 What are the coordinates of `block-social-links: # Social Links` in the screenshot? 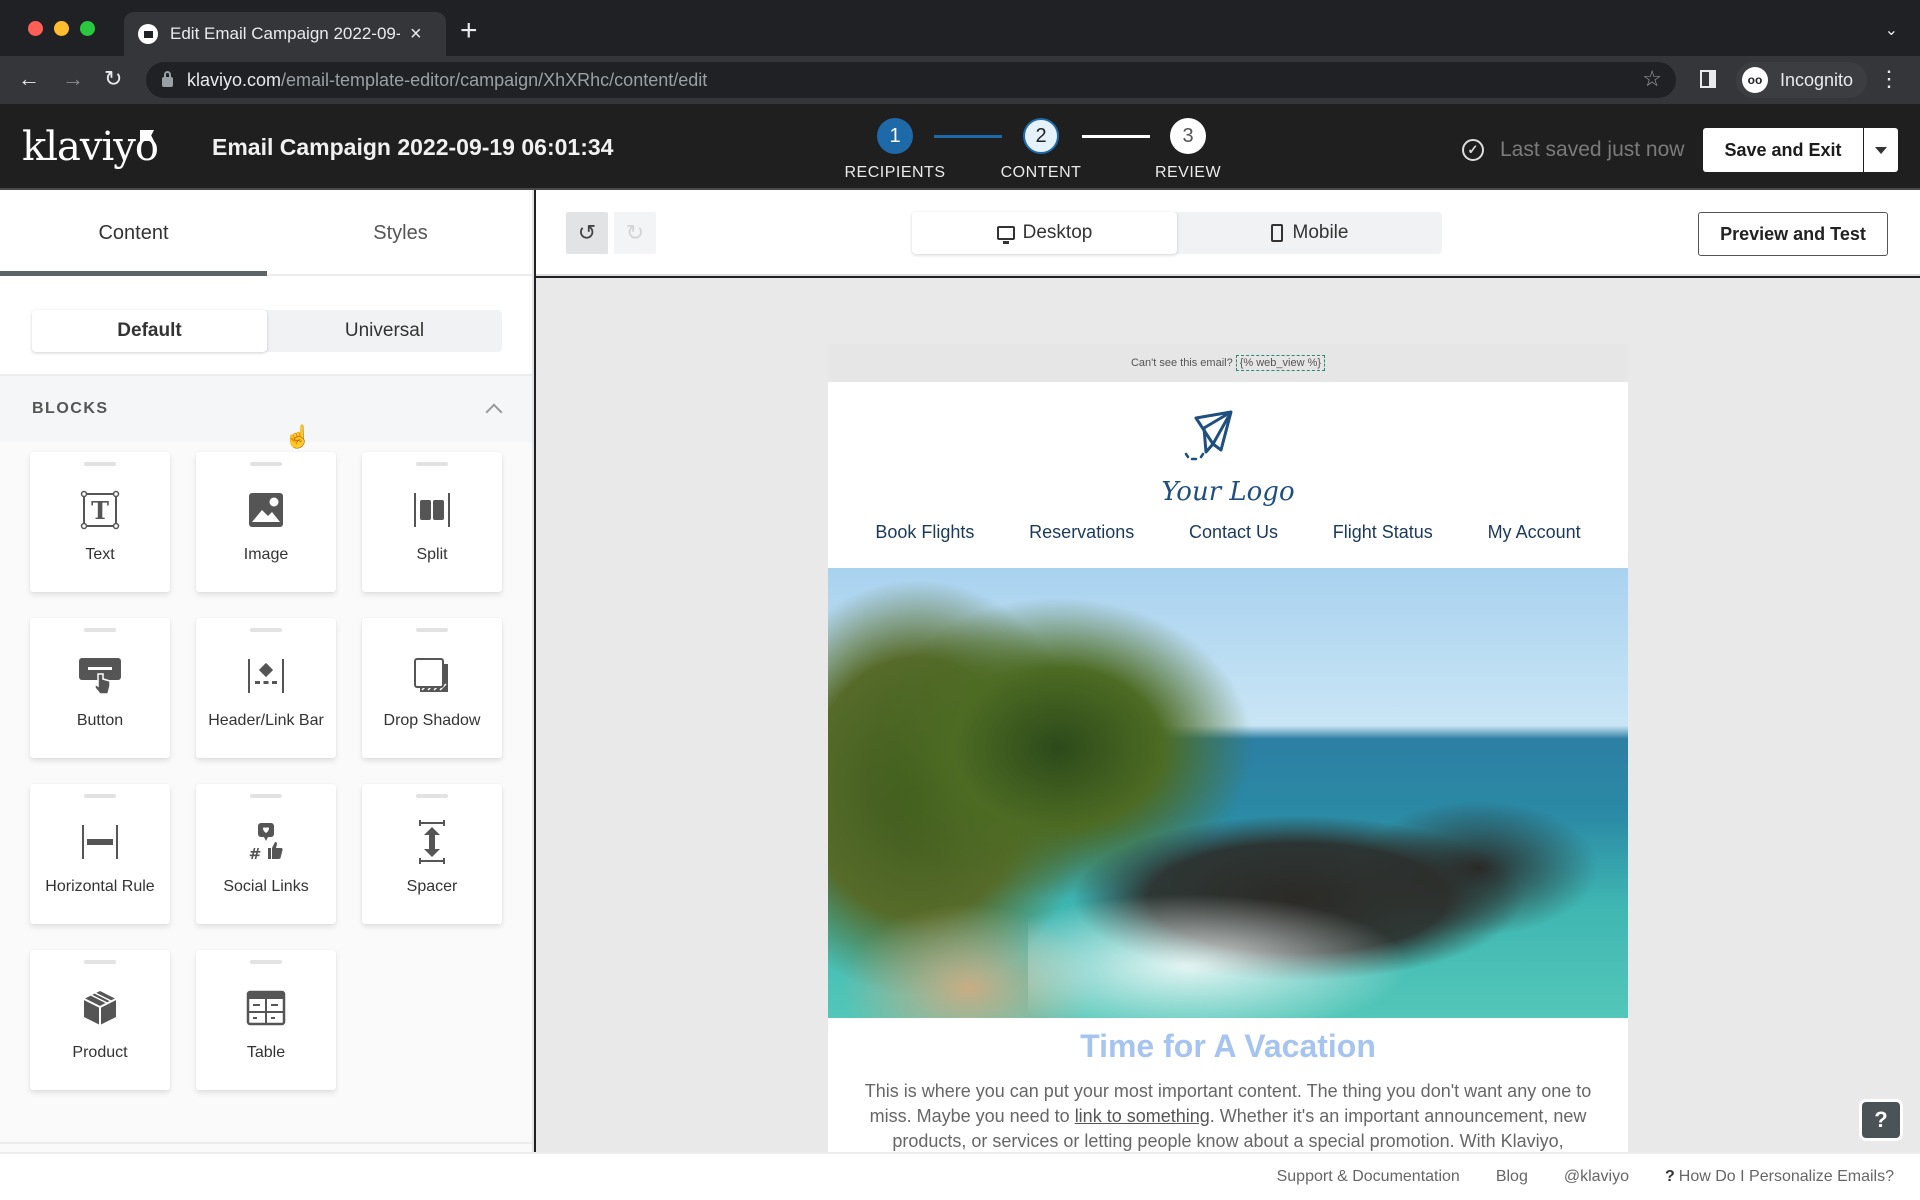 It's located at (266, 854).